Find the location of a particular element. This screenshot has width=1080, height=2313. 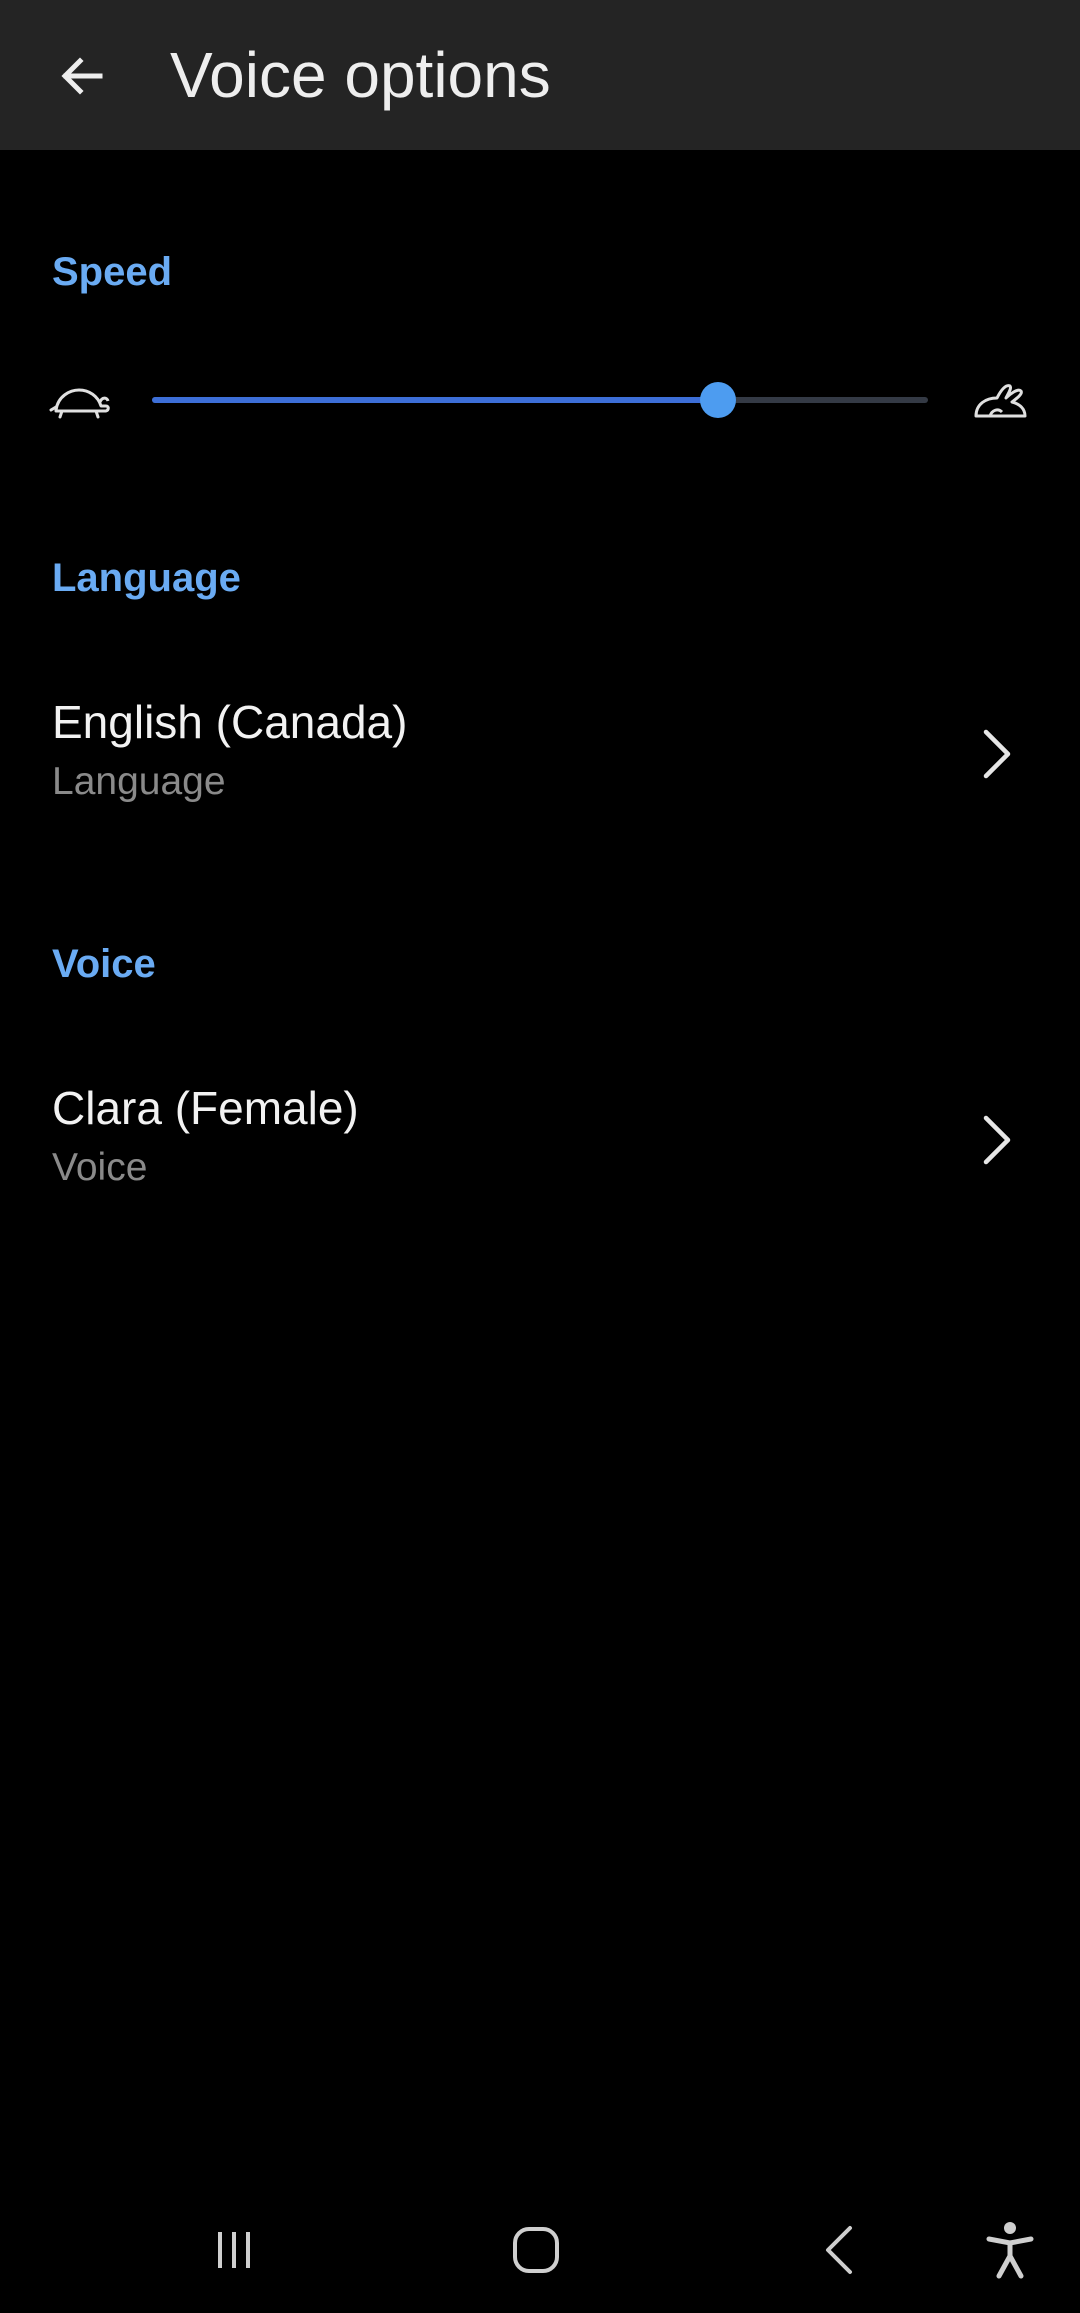

back-icon is located at coordinates (839, 2250).